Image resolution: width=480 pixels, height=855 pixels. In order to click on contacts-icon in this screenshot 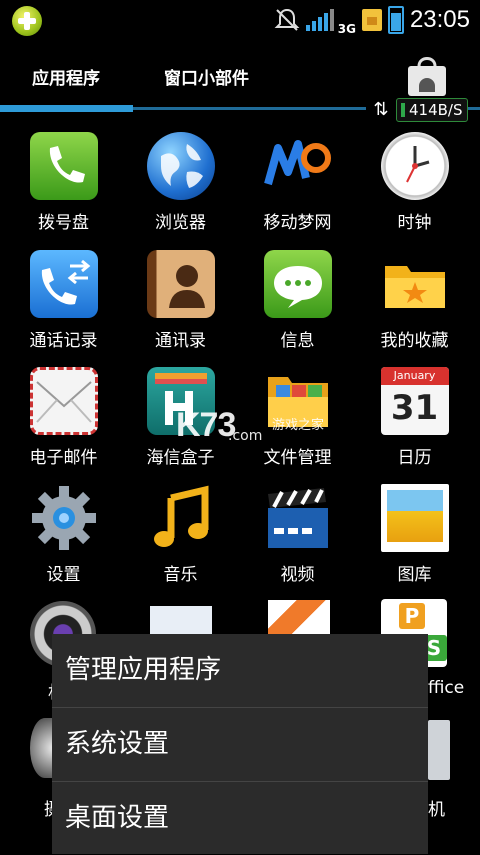, I will do `click(180, 284)`.